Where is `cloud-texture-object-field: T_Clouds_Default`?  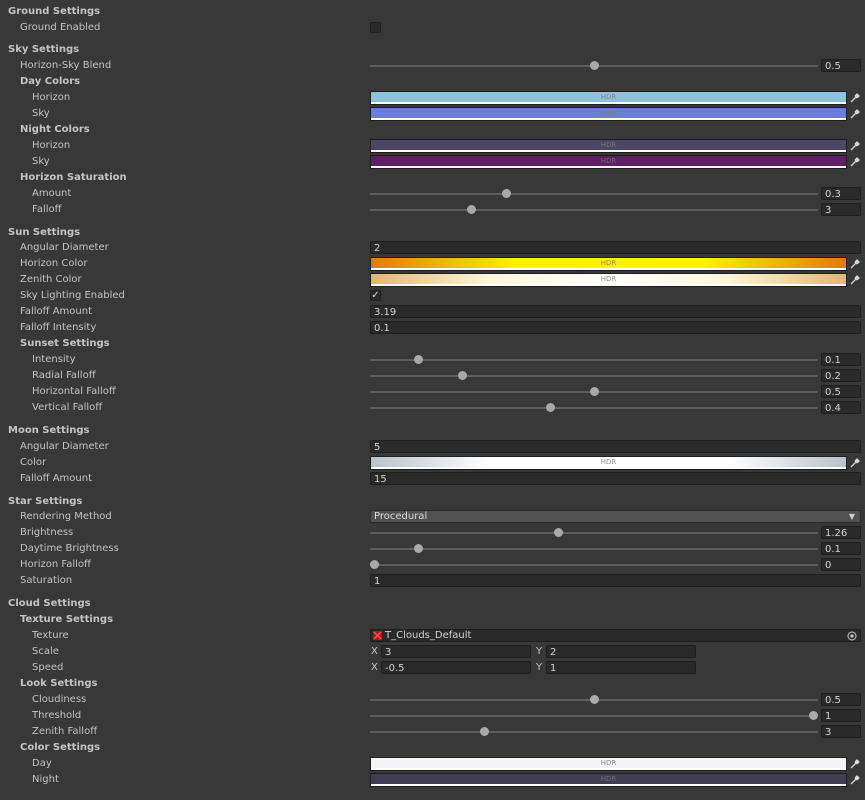 cloud-texture-object-field: T_Clouds_Default is located at coordinates (615, 635).